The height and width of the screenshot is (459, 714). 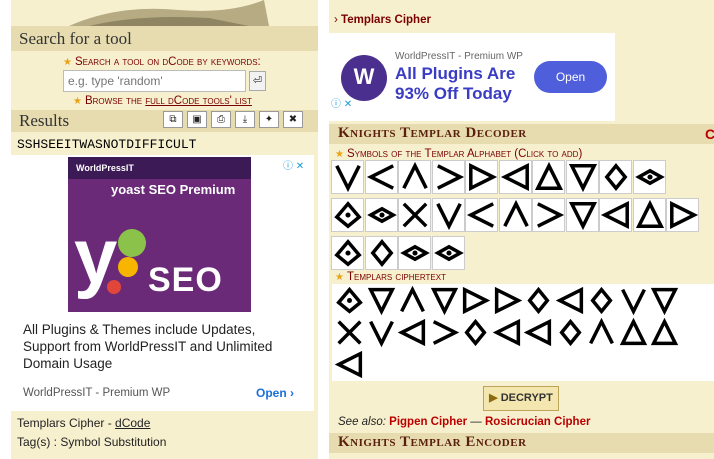 I want to click on browse-tools-line: ★ Browse the full dCode tools' list, so click(x=162, y=101).